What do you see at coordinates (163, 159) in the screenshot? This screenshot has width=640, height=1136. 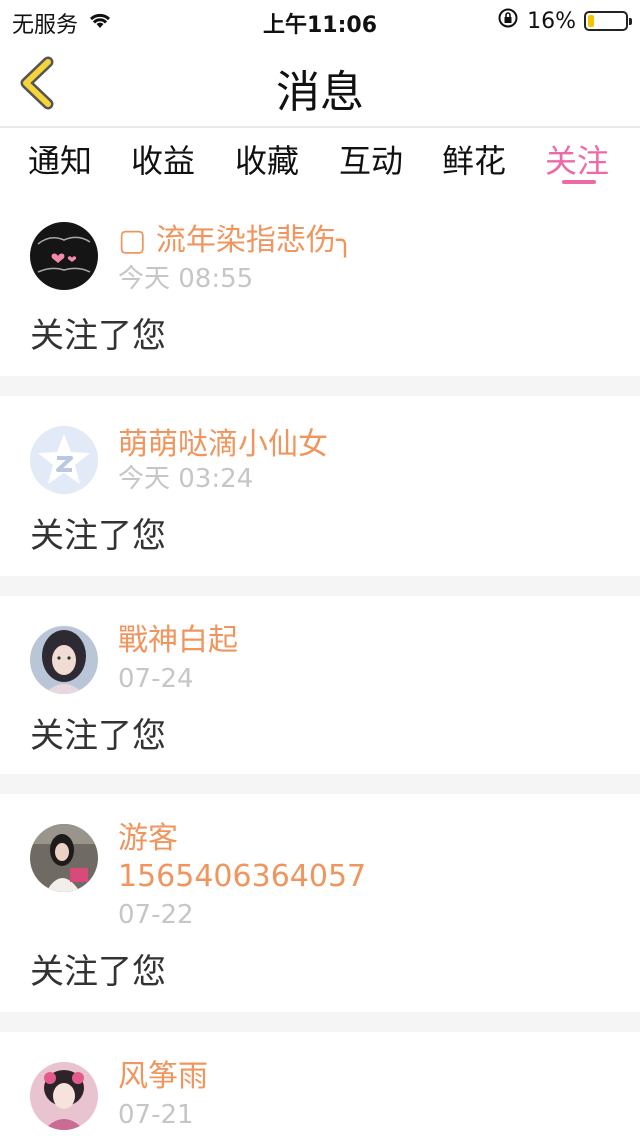 I see `tab-earnings: 收益` at bounding box center [163, 159].